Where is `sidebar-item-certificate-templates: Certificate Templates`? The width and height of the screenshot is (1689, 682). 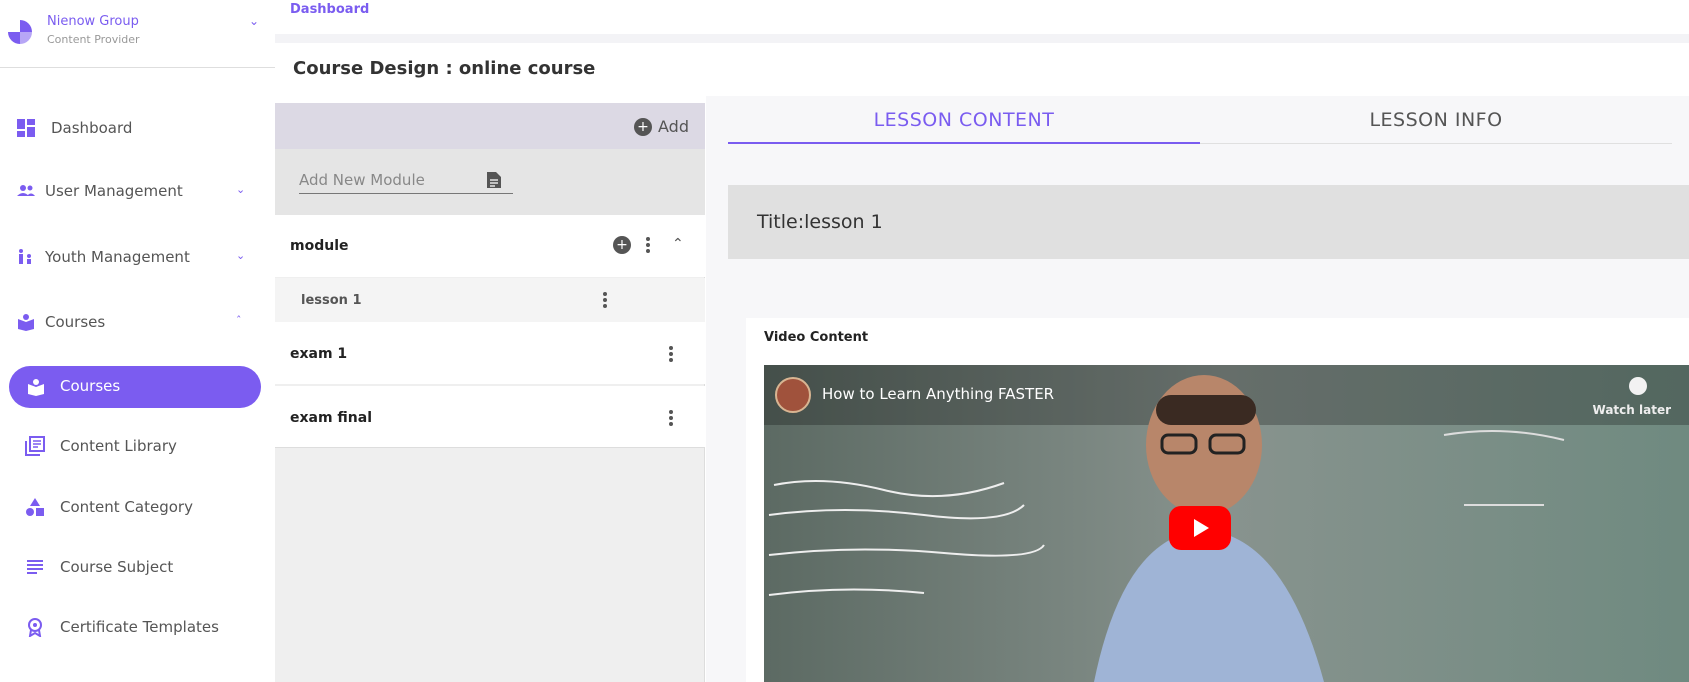 sidebar-item-certificate-templates: Certificate Templates is located at coordinates (137, 627).